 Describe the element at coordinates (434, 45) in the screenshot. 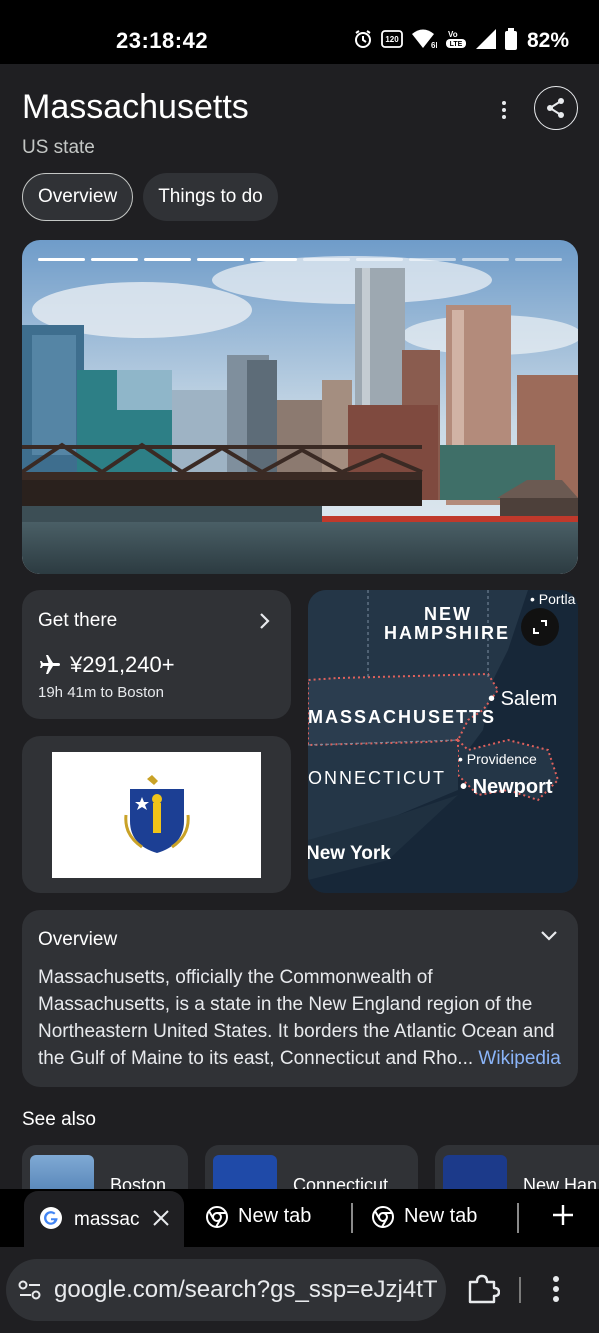

I see `svg-text: 6E` at that location.